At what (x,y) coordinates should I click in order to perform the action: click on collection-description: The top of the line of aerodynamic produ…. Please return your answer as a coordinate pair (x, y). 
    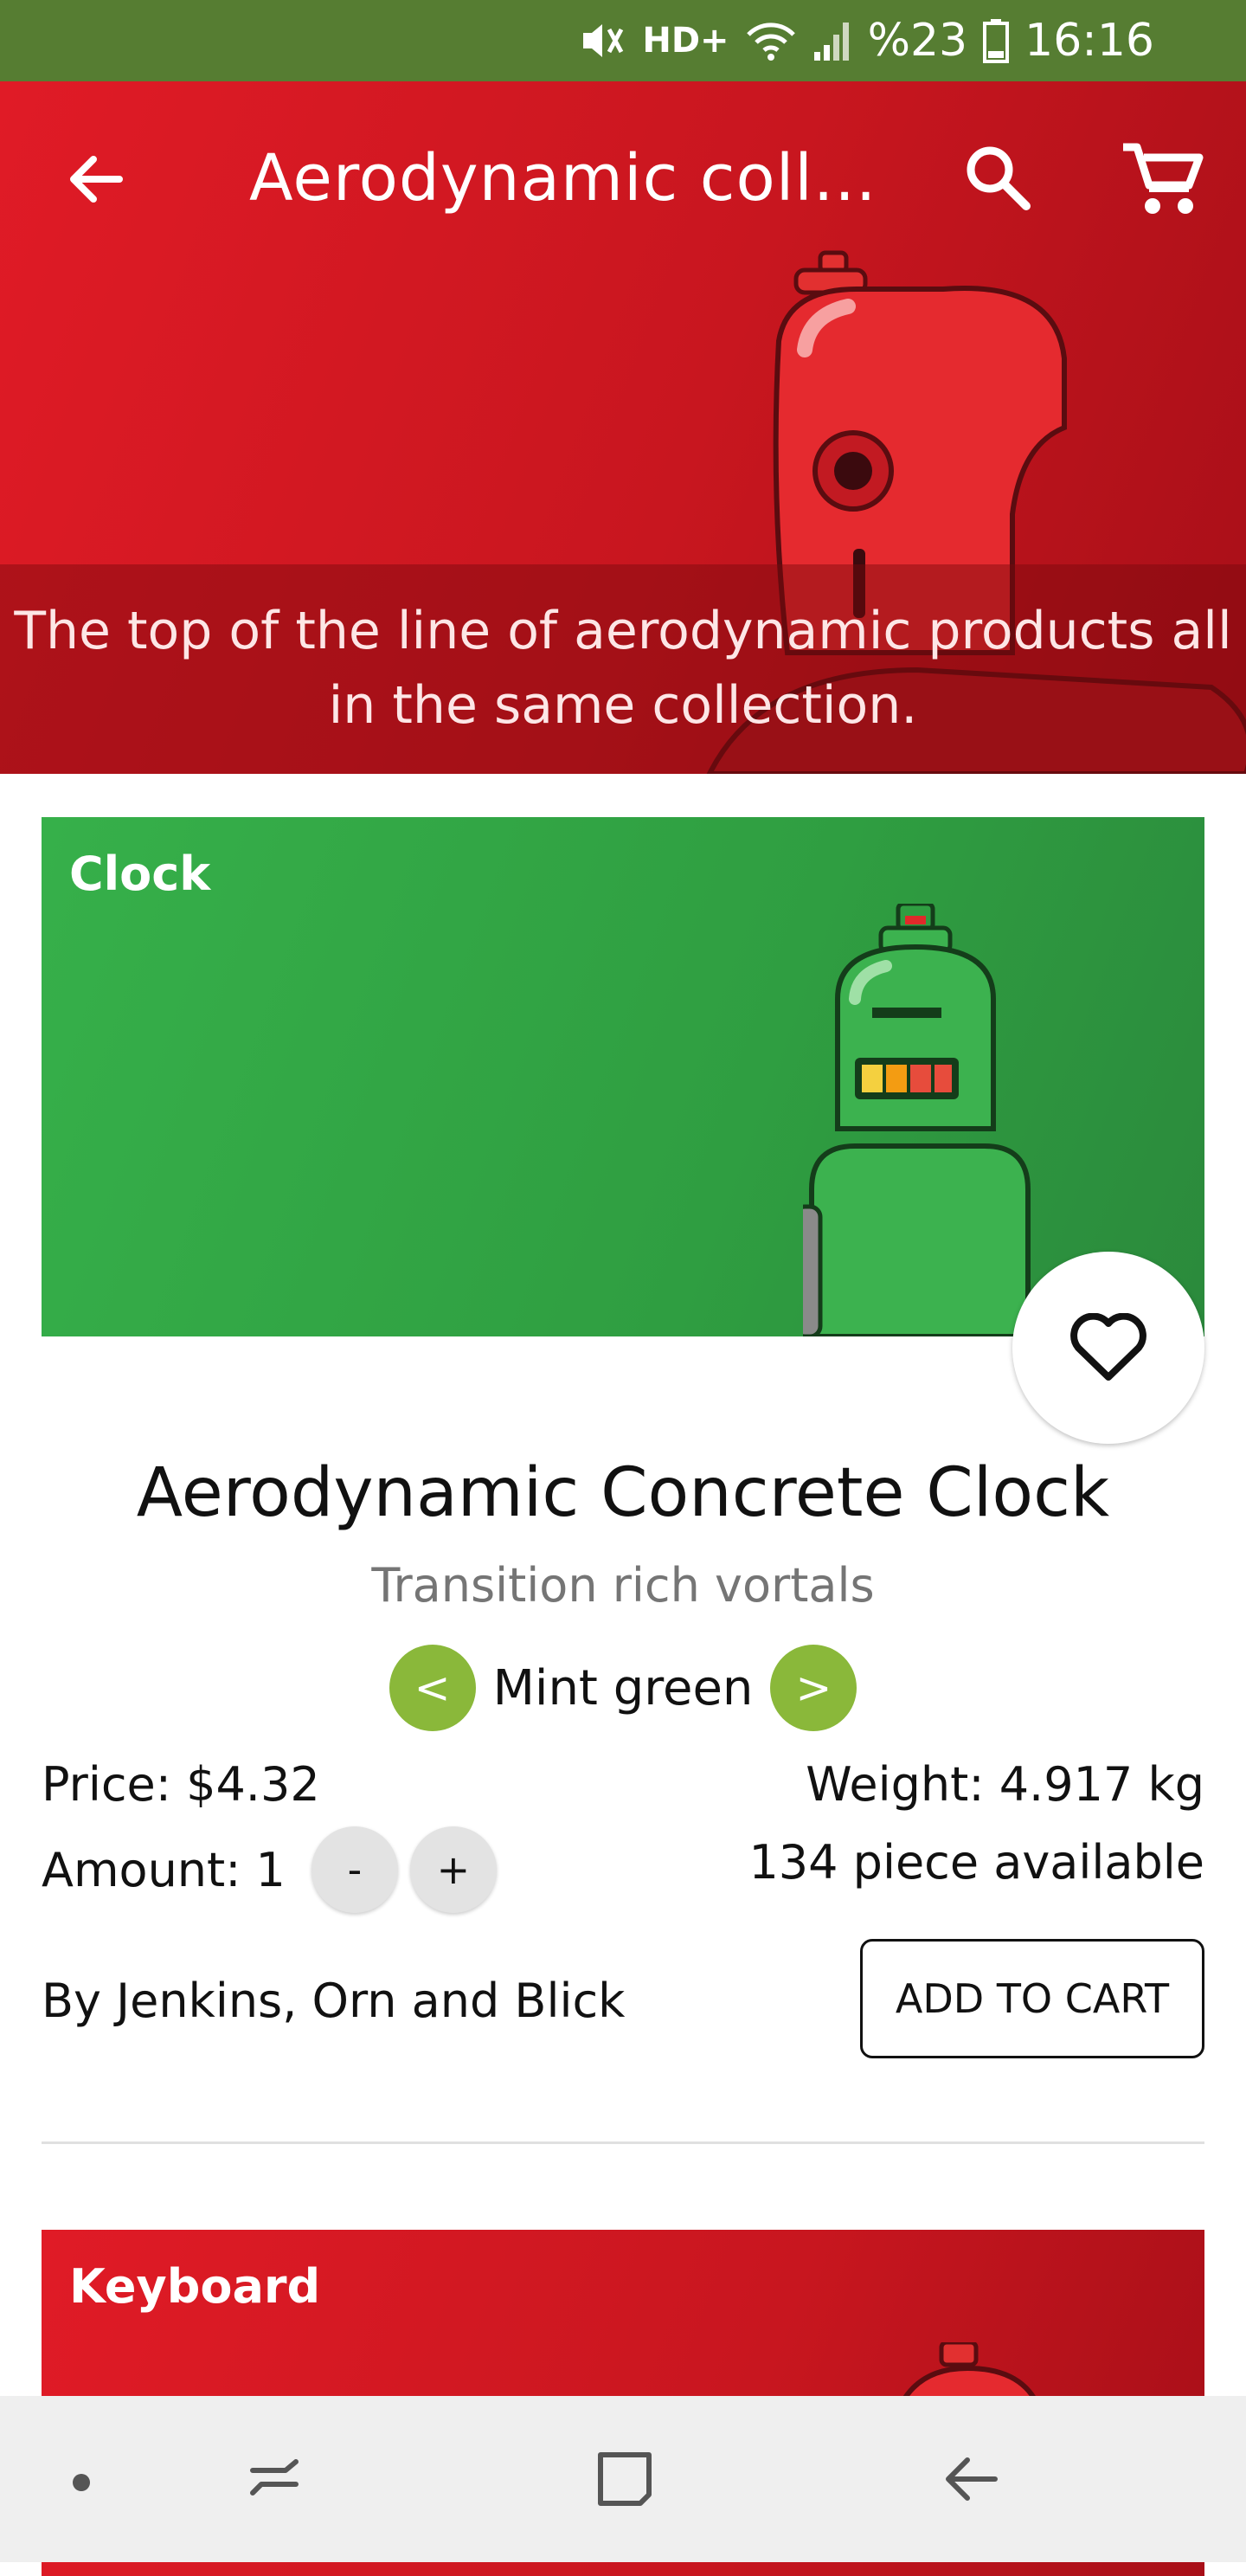
    Looking at the image, I should click on (623, 669).